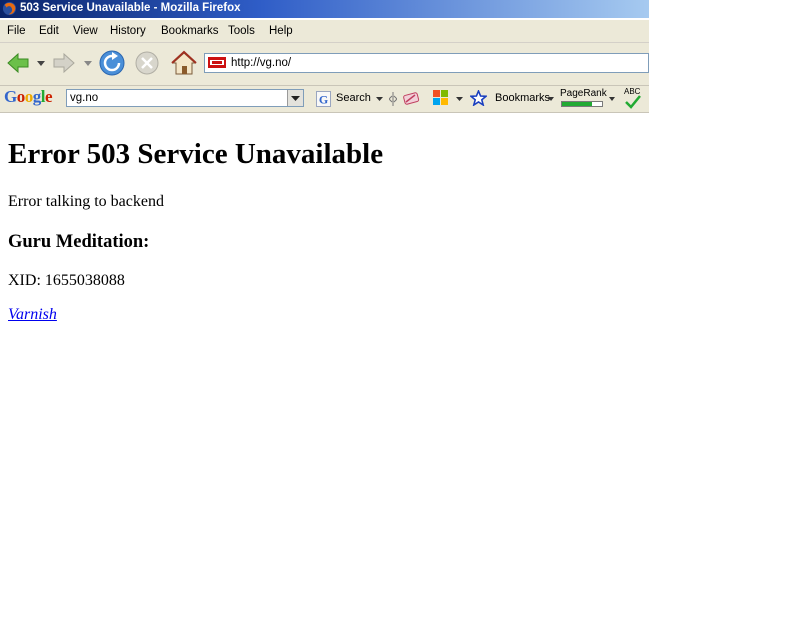  I want to click on menu-view: View, so click(85, 31).